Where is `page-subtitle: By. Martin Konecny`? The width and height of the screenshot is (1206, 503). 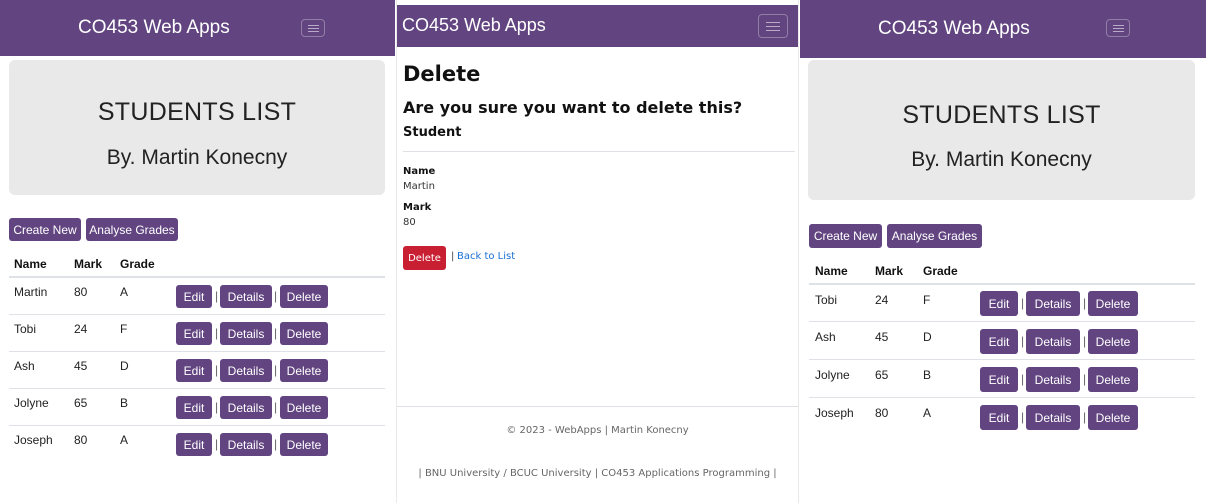 page-subtitle: By. Martin Konecny is located at coordinates (197, 157).